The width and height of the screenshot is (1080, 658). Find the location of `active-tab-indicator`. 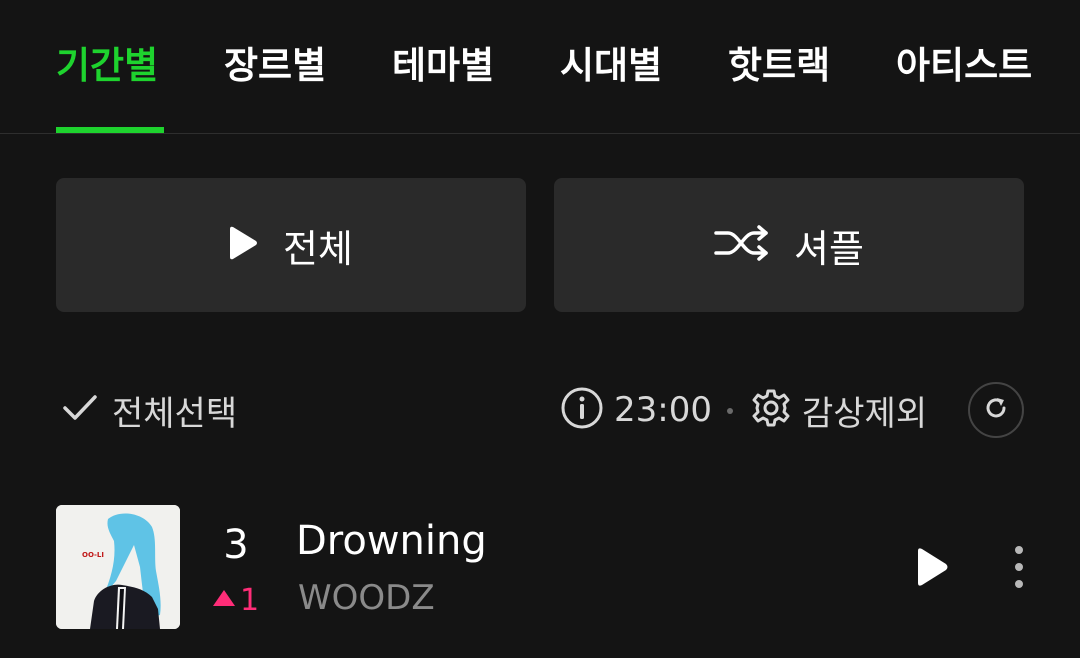

active-tab-indicator is located at coordinates (110, 130).